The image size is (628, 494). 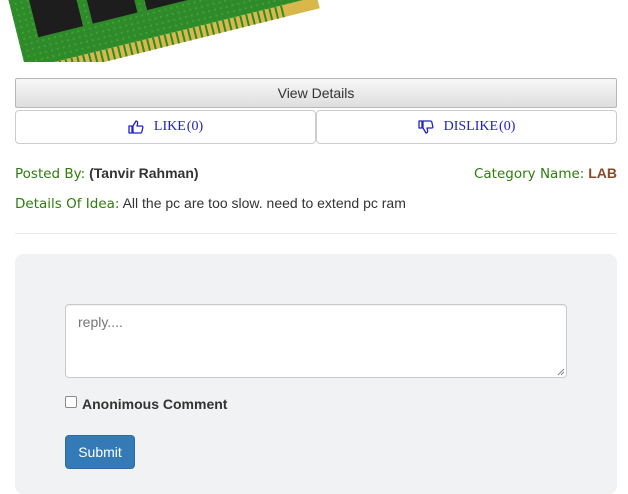 What do you see at coordinates (602, 173) in the screenshot?
I see `category-value: LAB` at bounding box center [602, 173].